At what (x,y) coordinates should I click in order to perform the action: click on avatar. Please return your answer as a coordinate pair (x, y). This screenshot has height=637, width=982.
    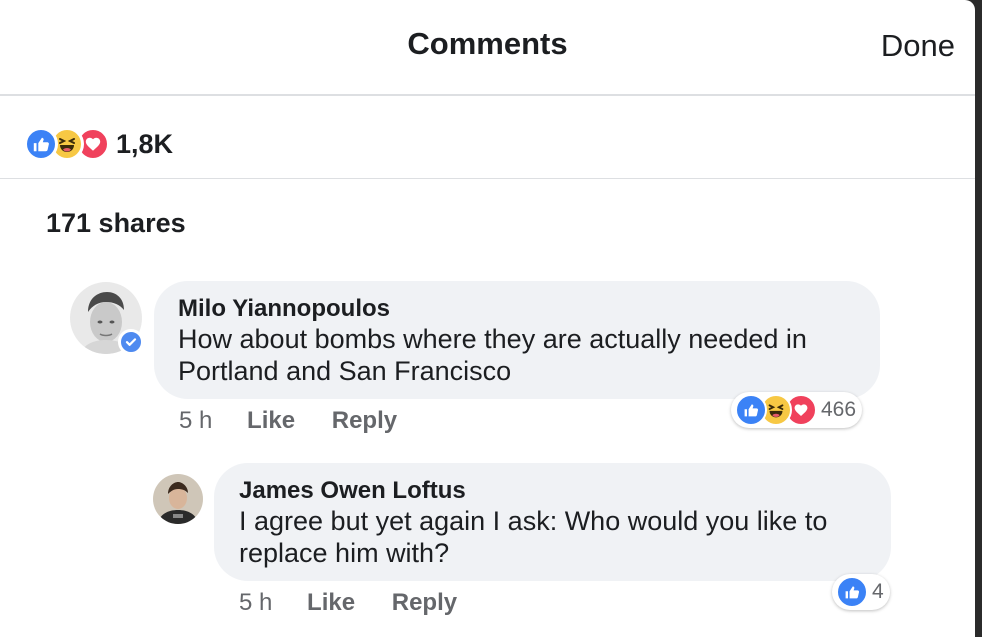
    Looking at the image, I should click on (178, 499).